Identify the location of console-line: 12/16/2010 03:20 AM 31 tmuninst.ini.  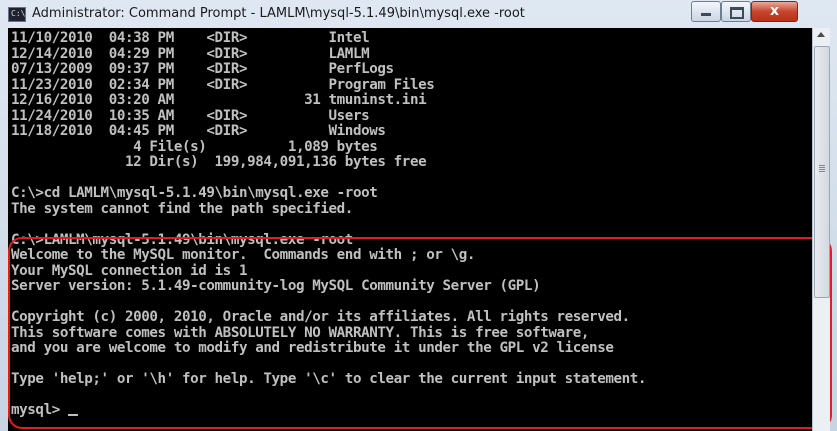
(219, 100).